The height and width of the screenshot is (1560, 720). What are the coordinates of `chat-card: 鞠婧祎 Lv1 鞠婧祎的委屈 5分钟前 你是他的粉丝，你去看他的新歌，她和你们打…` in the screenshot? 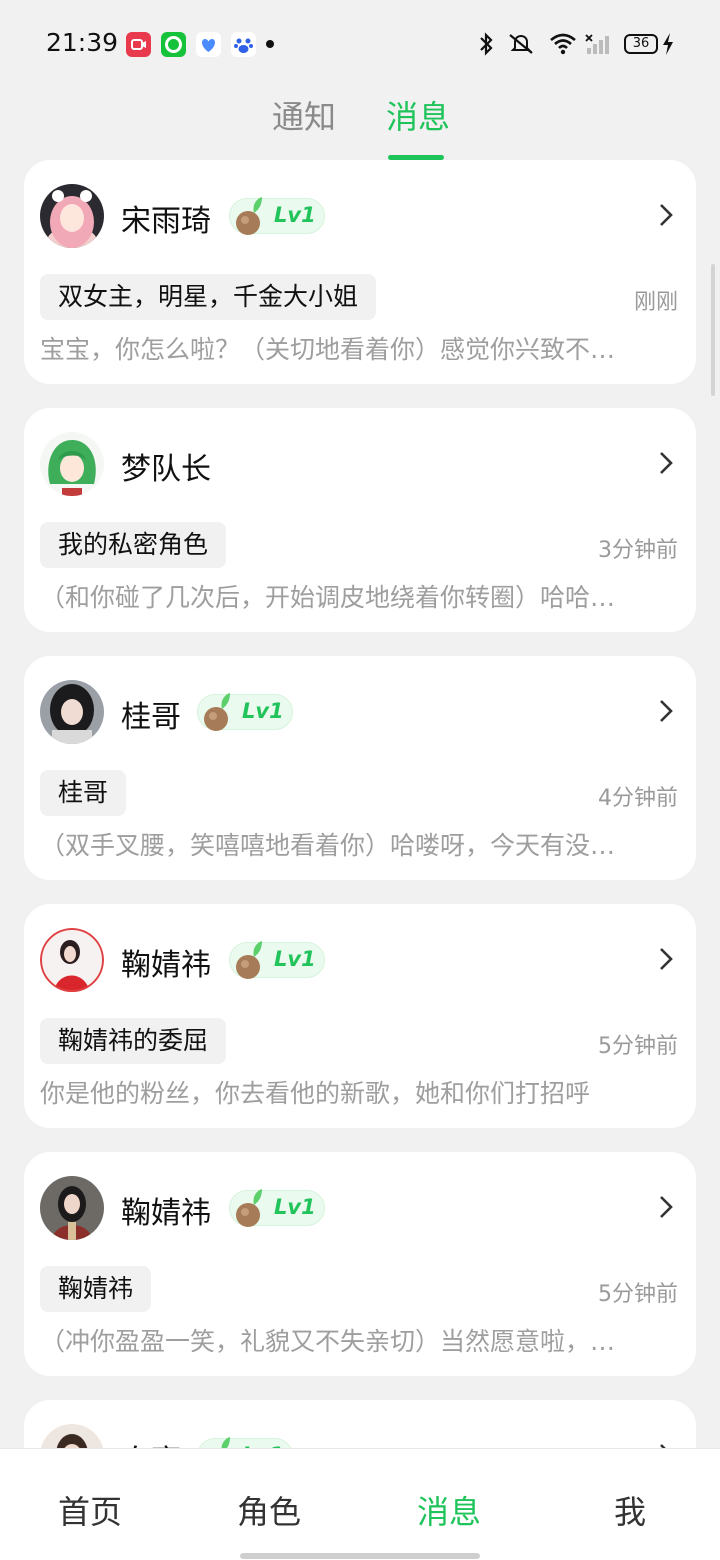 It's located at (360, 1016).